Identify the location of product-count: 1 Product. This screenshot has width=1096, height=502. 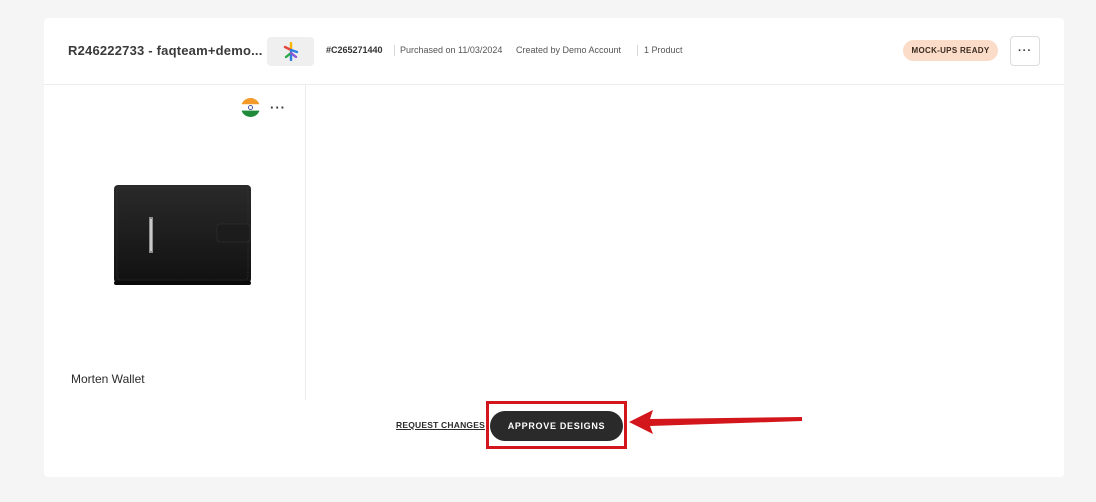
(663, 50).